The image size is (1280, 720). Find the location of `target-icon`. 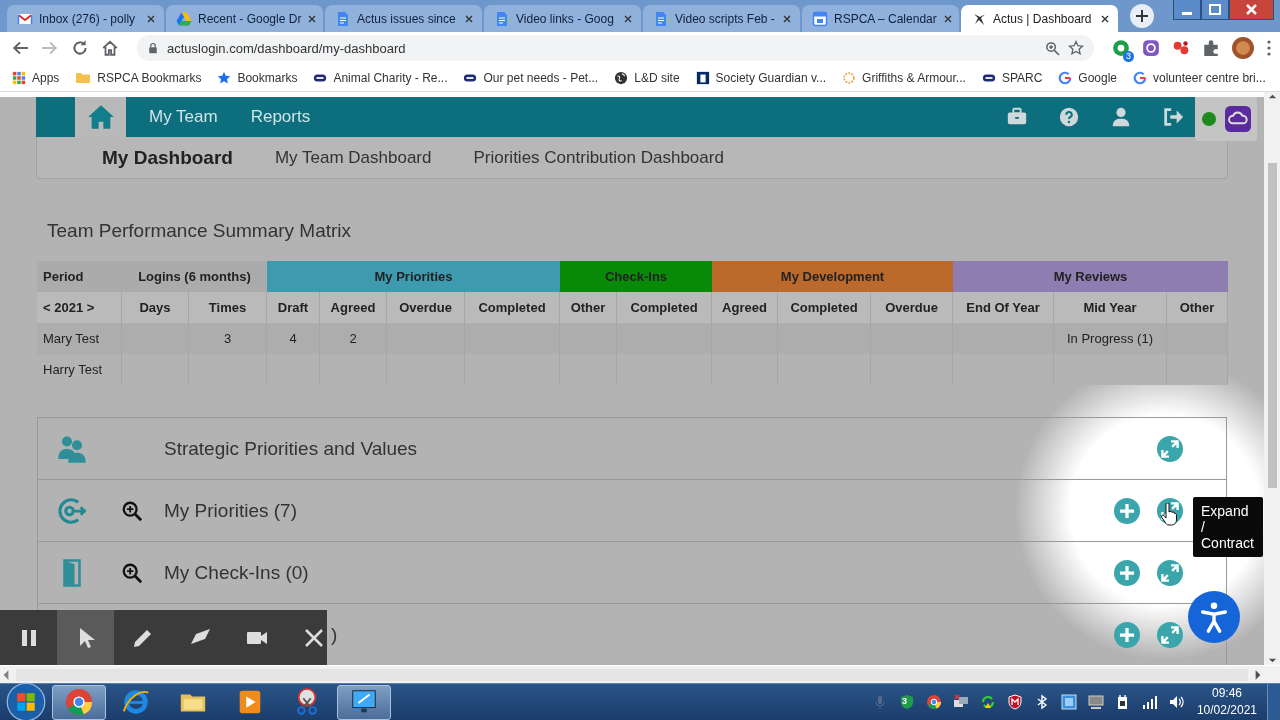

target-icon is located at coordinates (72, 510).